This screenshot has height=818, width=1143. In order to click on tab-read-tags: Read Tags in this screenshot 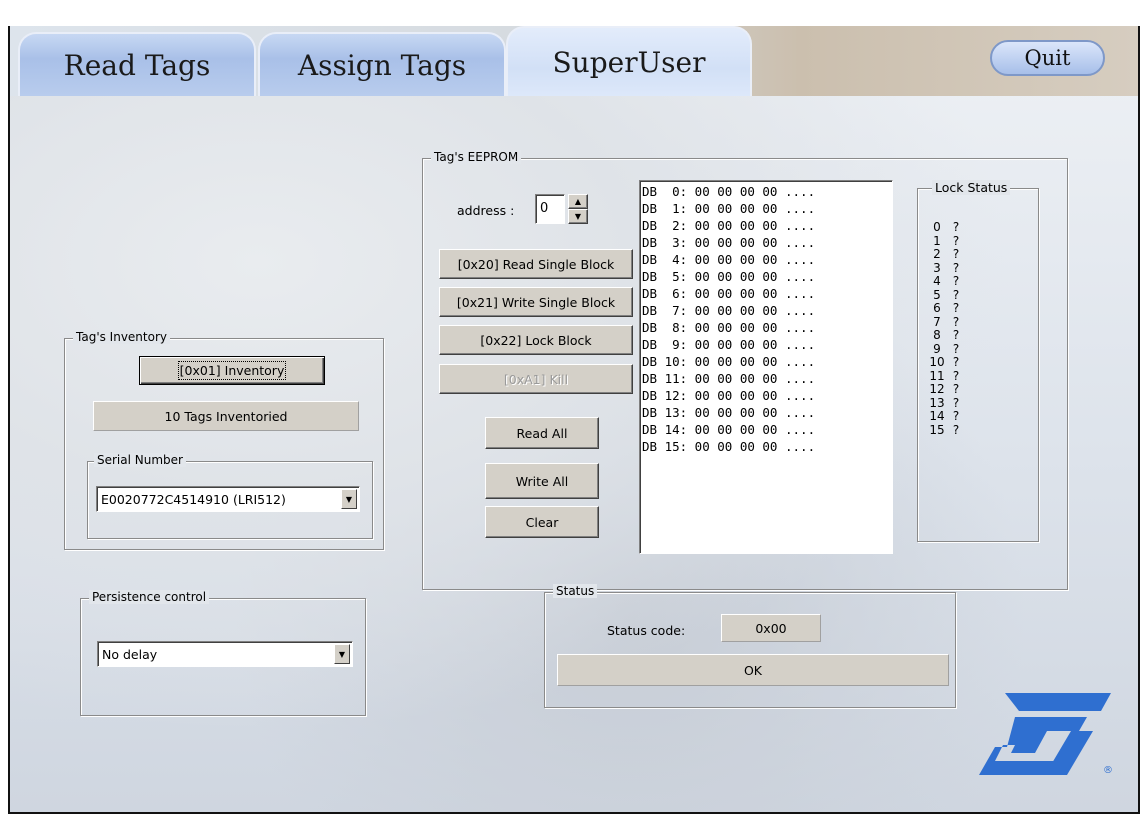, I will do `click(137, 64)`.